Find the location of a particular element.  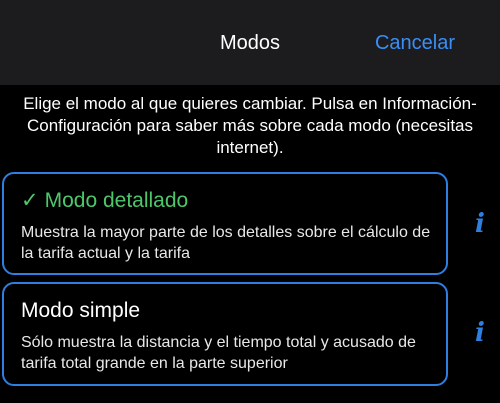

cancel-button: Cancelar is located at coordinates (415, 43).